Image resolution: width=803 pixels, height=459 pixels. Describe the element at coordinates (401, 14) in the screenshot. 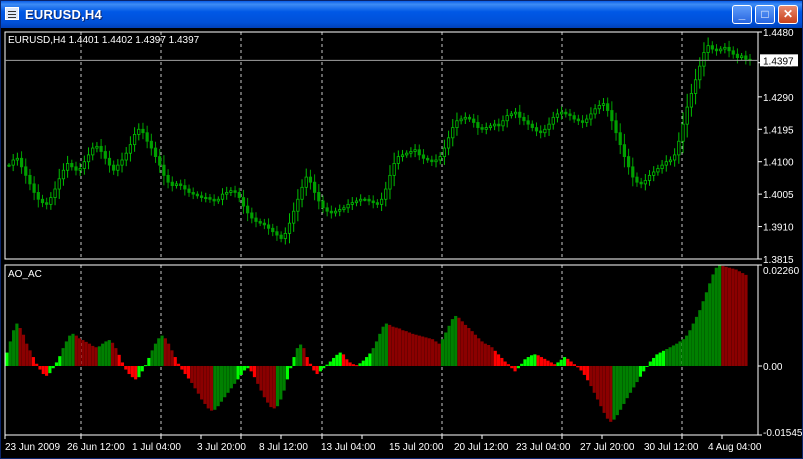

I see `title-bar: EURUSD,H4 _ □ ✕` at that location.